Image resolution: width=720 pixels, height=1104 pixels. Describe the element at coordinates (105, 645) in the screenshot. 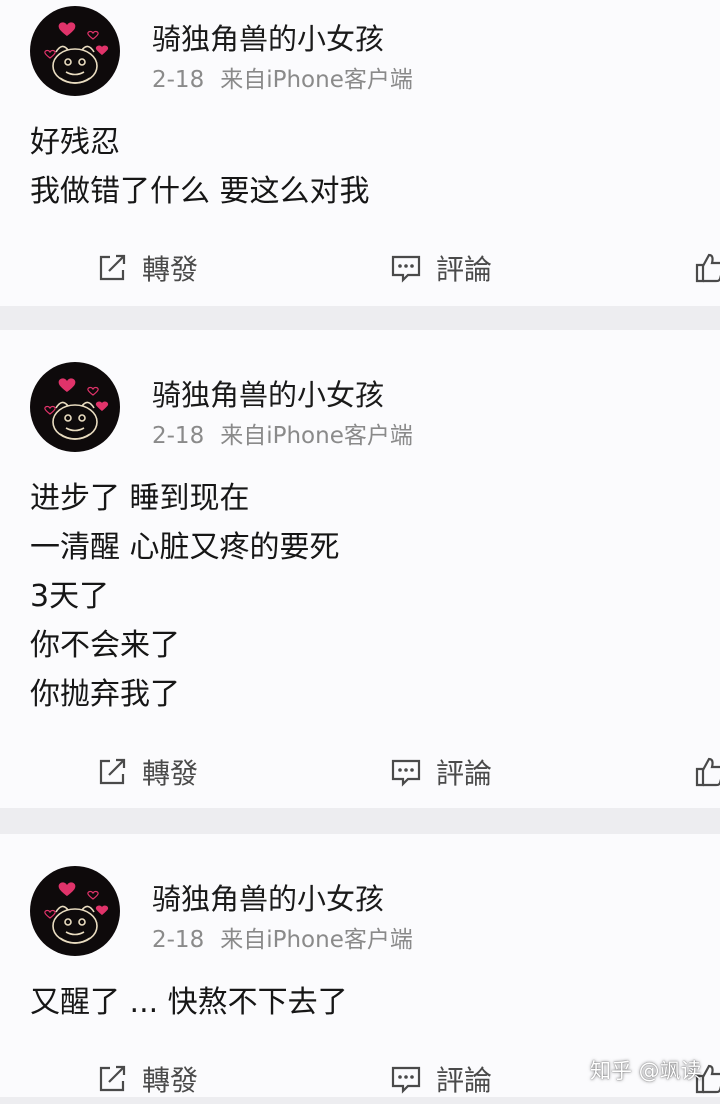

I see `content-line: 你不会来了` at that location.